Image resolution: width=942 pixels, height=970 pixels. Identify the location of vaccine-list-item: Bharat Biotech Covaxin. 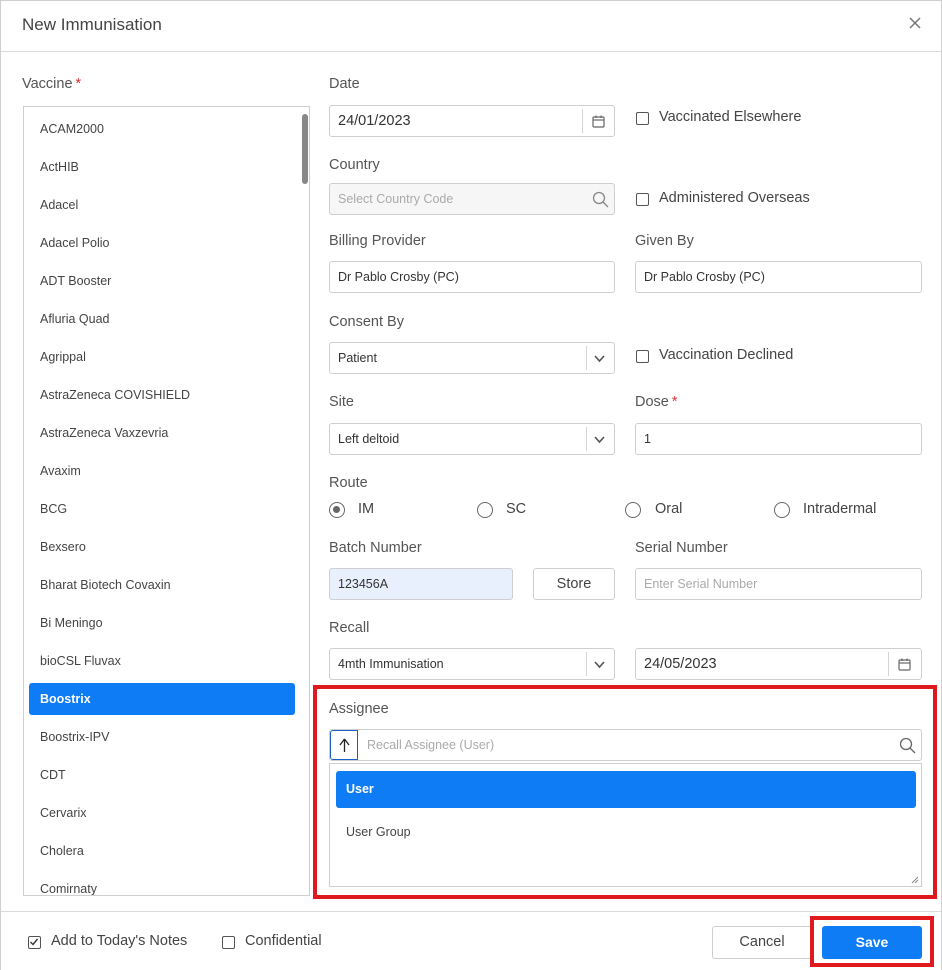
(162, 585).